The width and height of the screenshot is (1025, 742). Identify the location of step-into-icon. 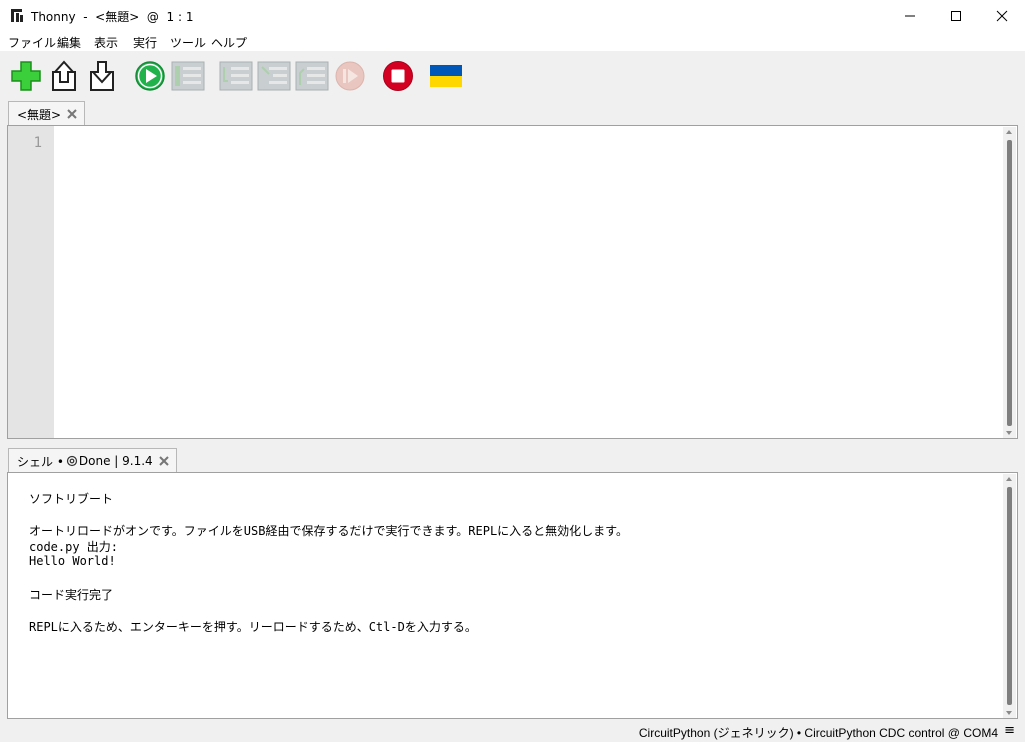
(274, 76).